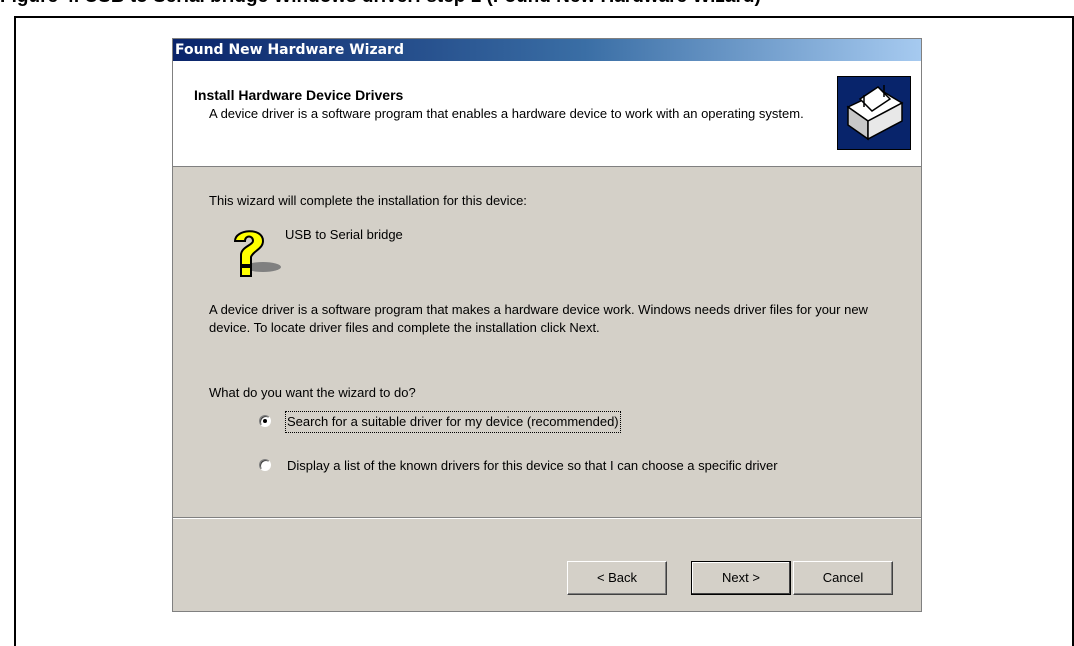  What do you see at coordinates (874, 113) in the screenshot?
I see `hardware-wizard-logo-icon` at bounding box center [874, 113].